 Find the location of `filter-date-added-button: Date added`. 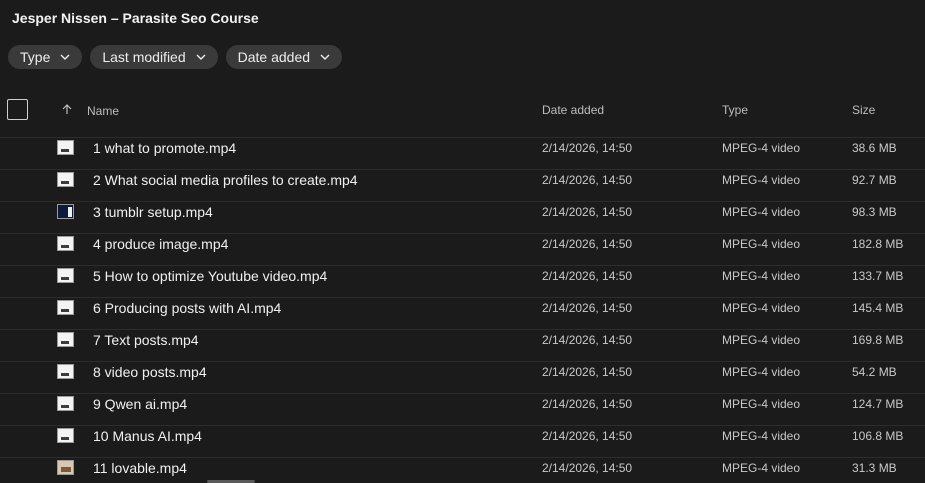

filter-date-added-button: Date added is located at coordinates (284, 57).